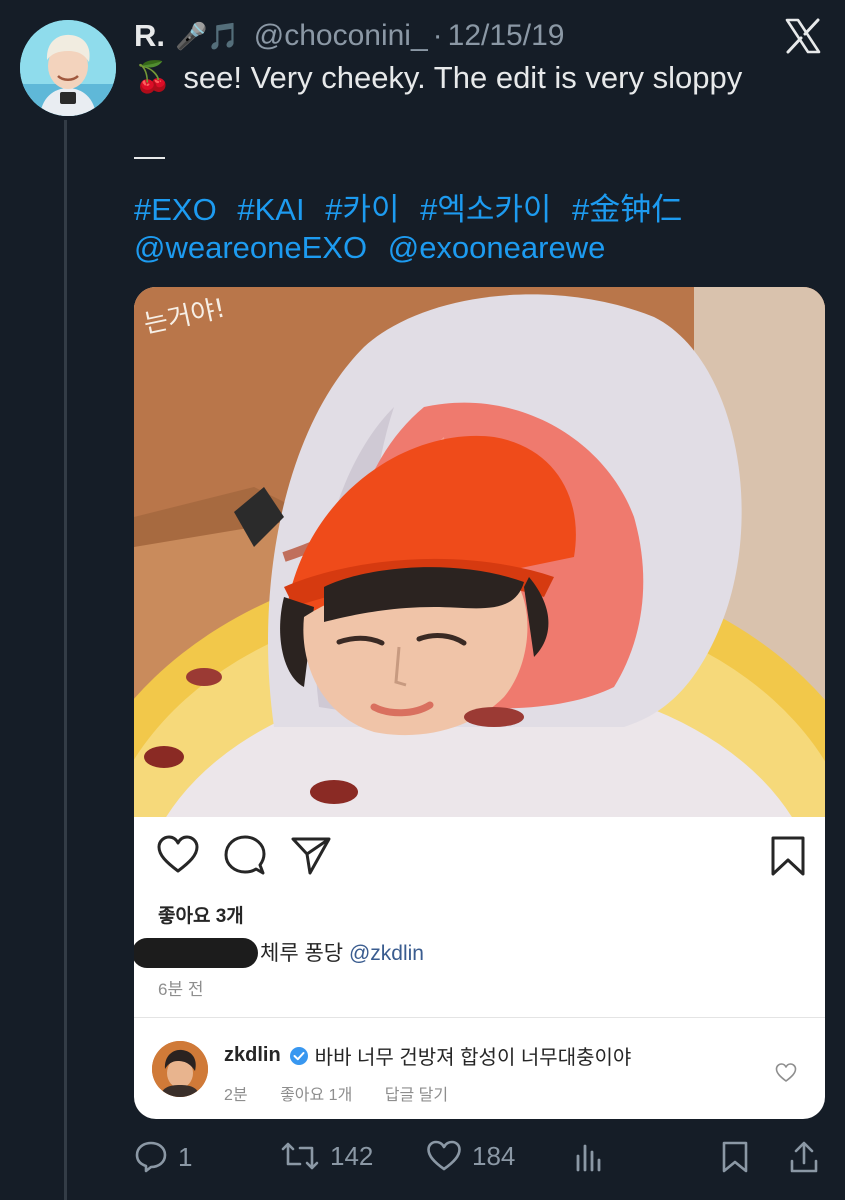 Image resolution: width=845 pixels, height=1200 pixels. Describe the element at coordinates (300, 1156) in the screenshot. I see `retweet-icon` at that location.